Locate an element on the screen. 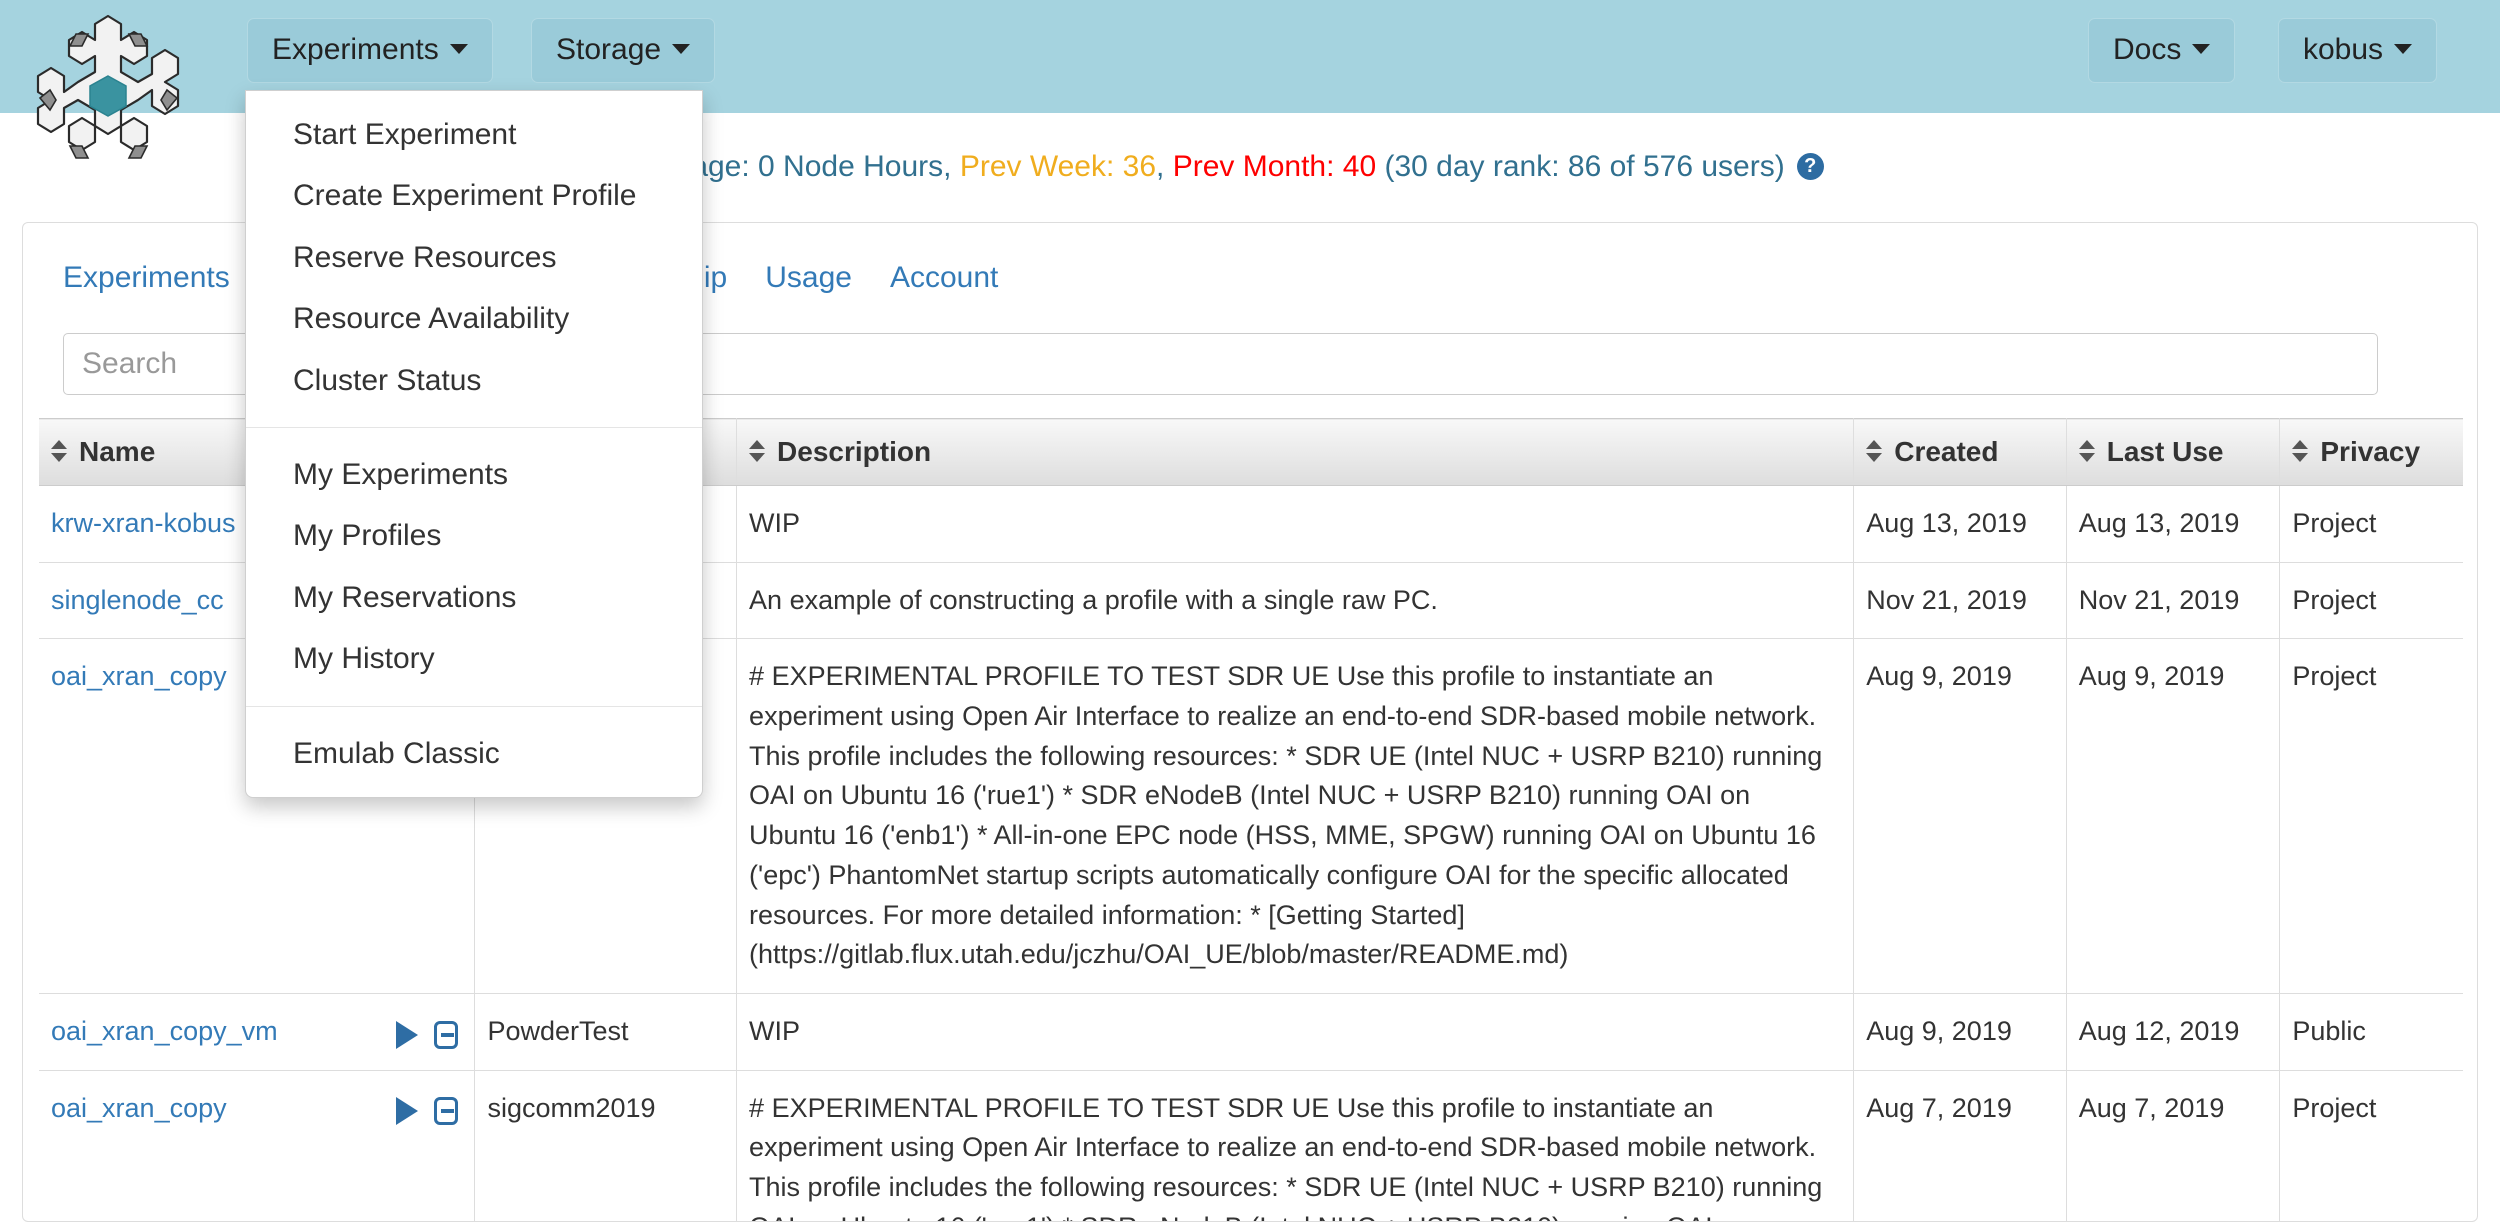  usage-current: sage: 0 Node Hours is located at coordinates (810, 166).